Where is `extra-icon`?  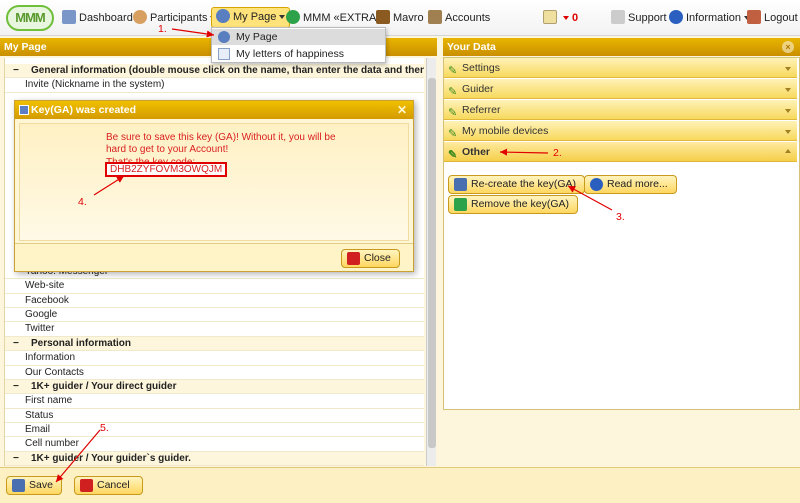 extra-icon is located at coordinates (293, 17).